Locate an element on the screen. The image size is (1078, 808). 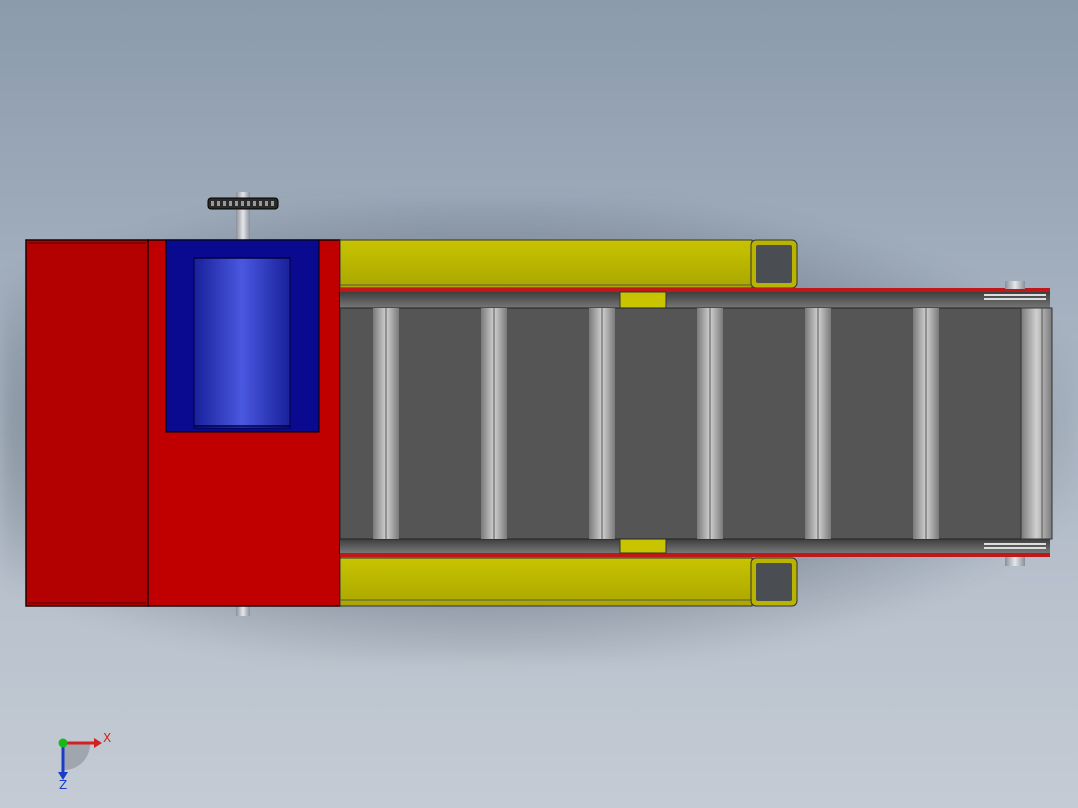
motor-drum is located at coordinates (242, 343).